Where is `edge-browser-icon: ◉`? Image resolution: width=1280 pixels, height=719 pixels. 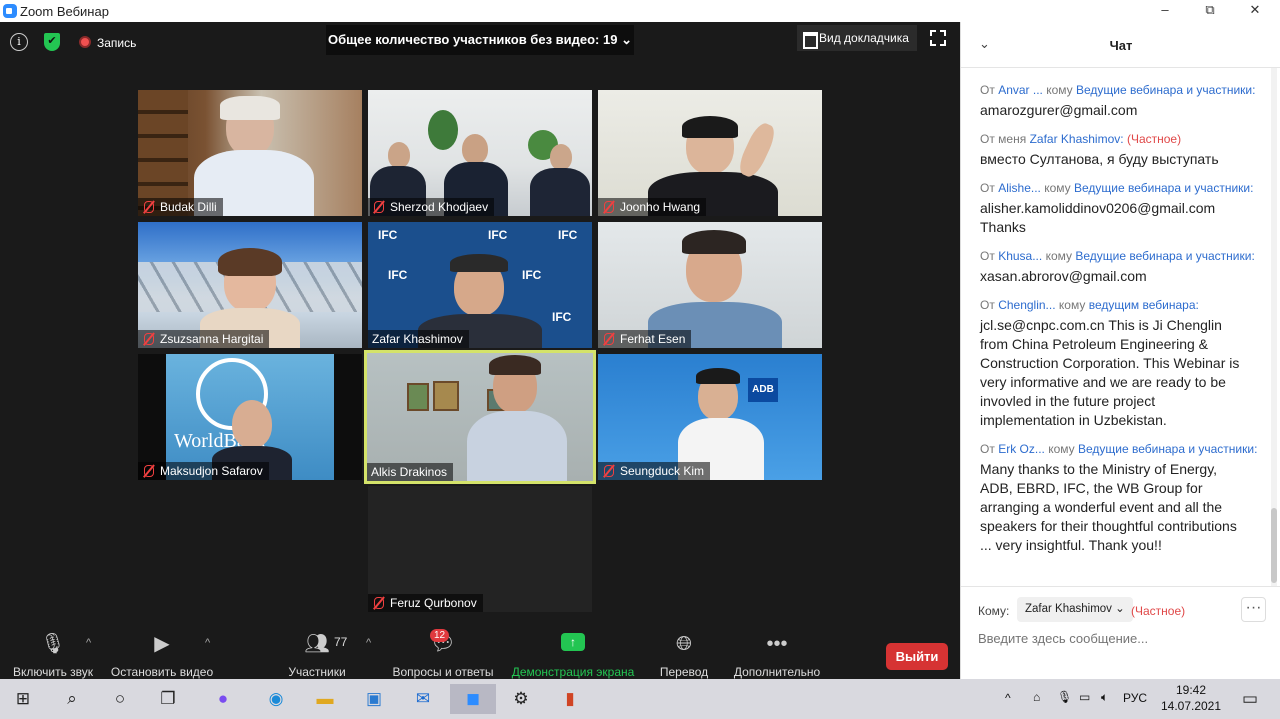
edge-browser-icon: ◉ is located at coordinates (276, 699).